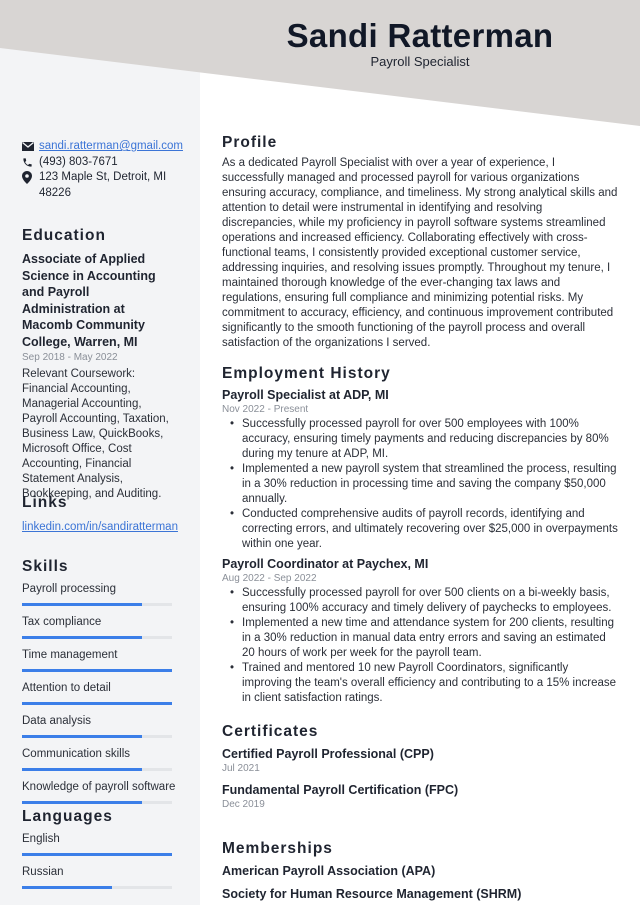 The image size is (640, 905). Describe the element at coordinates (241, 768) in the screenshot. I see `certificate-date: Jul 2021` at that location.